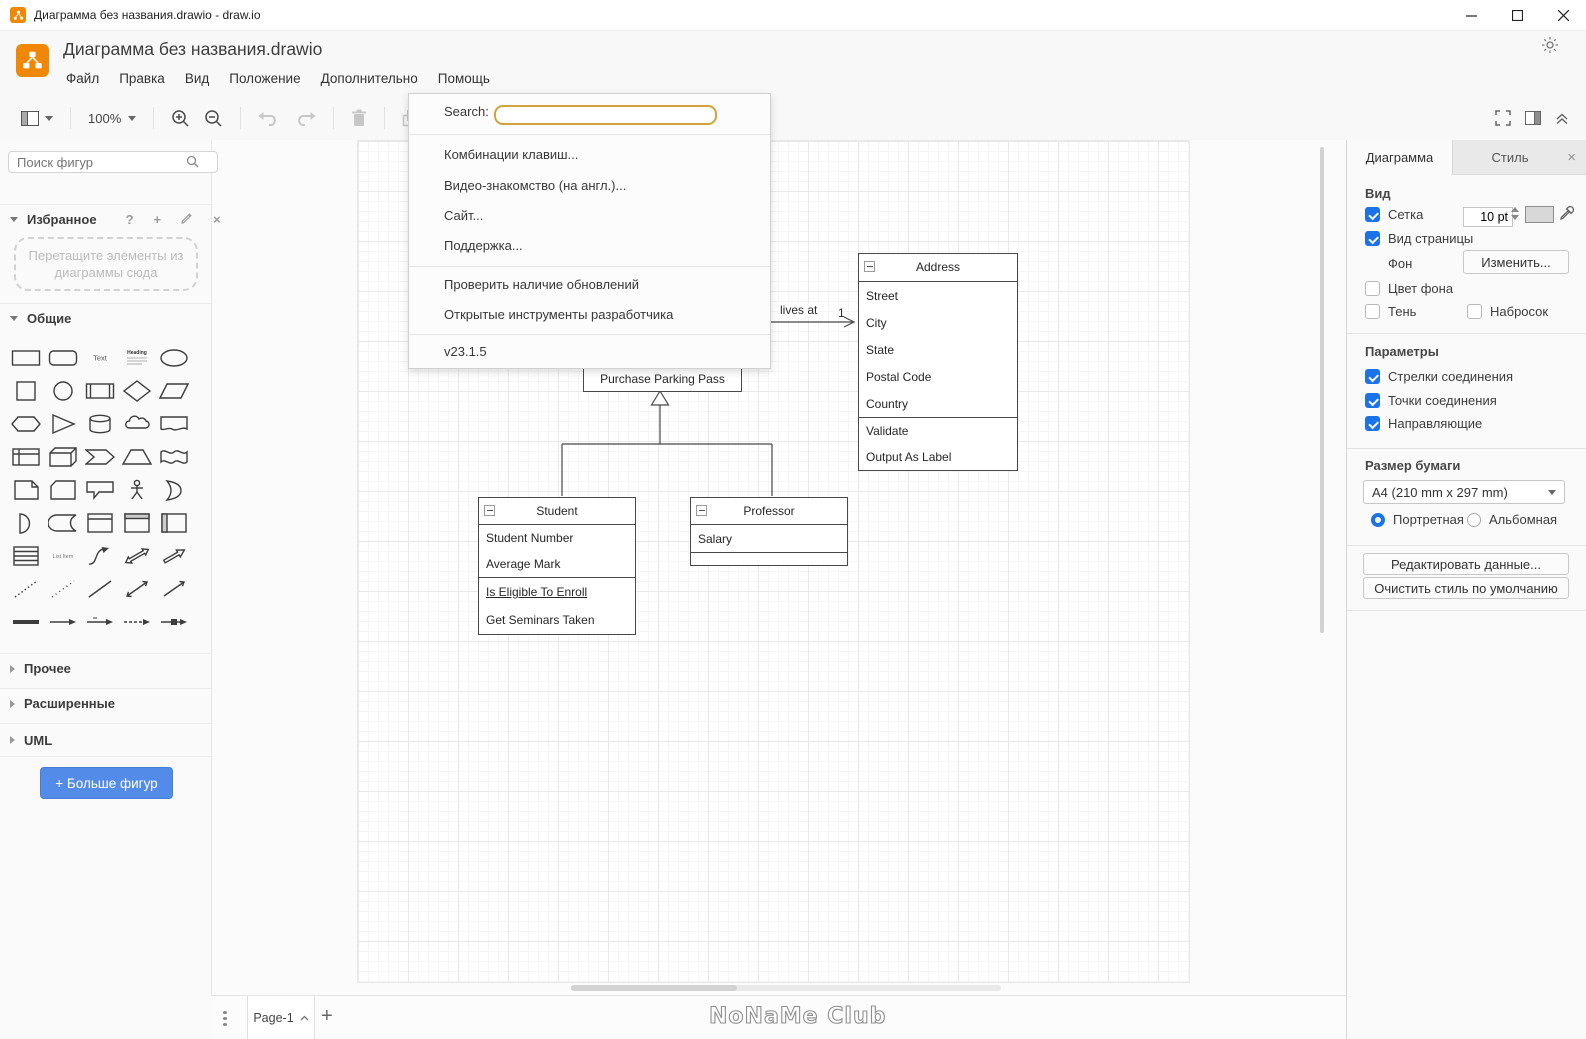 Image resolution: width=1586 pixels, height=1039 pixels. Describe the element at coordinates (105, 740) in the screenshot. I see `section-uml: UML` at that location.